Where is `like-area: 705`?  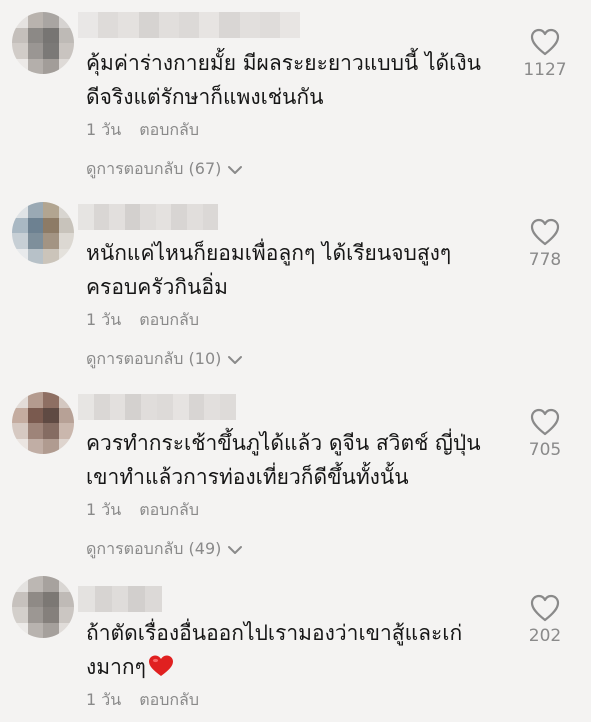 like-area: 705 is located at coordinates (545, 434).